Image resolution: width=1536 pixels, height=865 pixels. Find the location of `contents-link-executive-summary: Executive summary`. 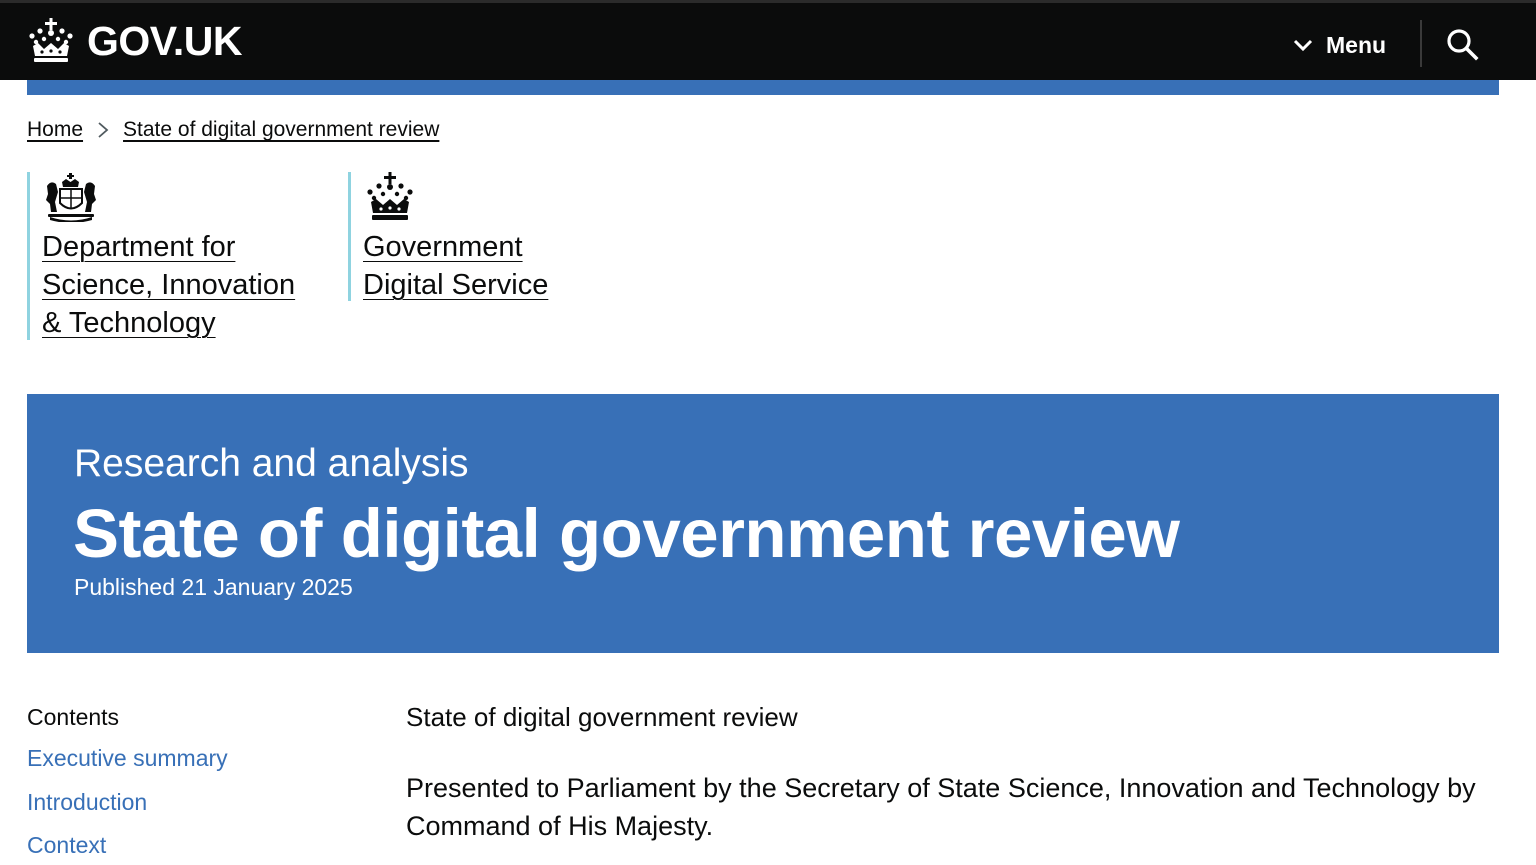

contents-link-executive-summary: Executive summary is located at coordinates (127, 758).